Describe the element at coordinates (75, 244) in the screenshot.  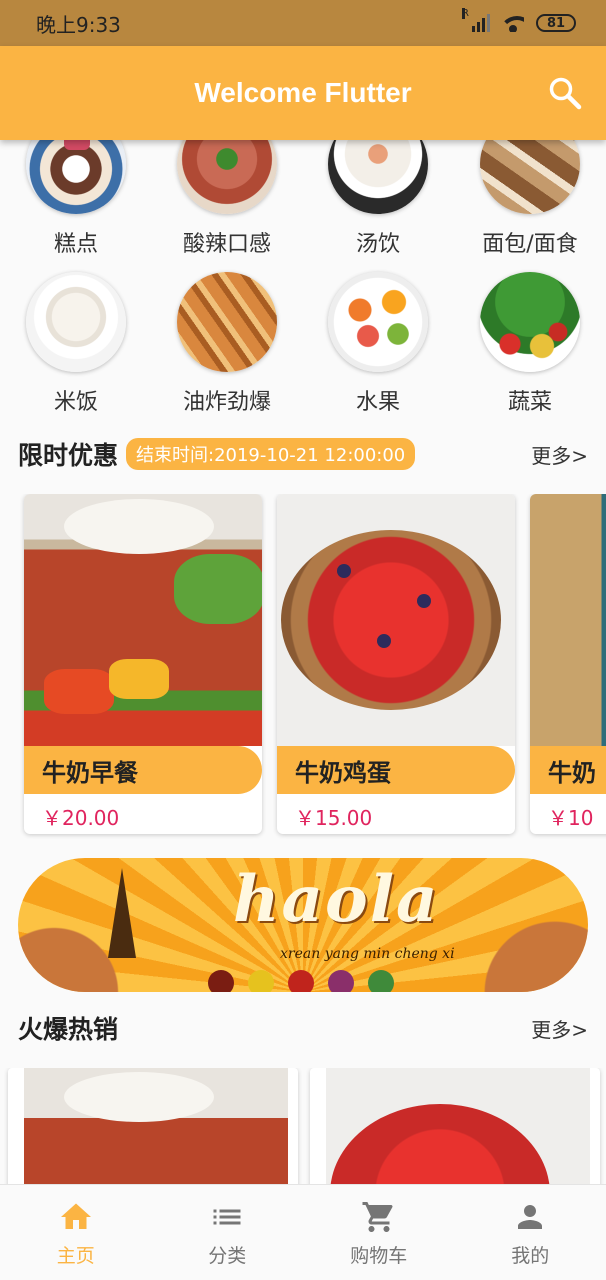
I see `category-label: 糕点` at that location.